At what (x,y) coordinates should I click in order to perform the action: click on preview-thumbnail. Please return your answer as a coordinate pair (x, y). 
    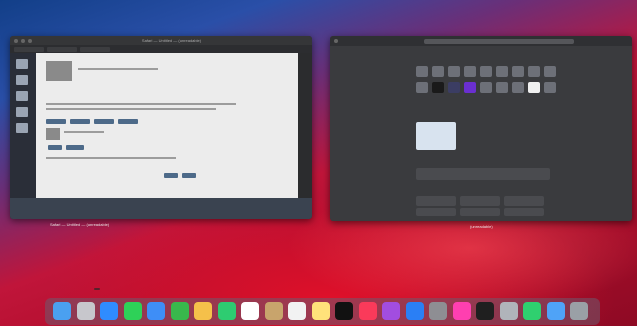
    Looking at the image, I should click on (436, 136).